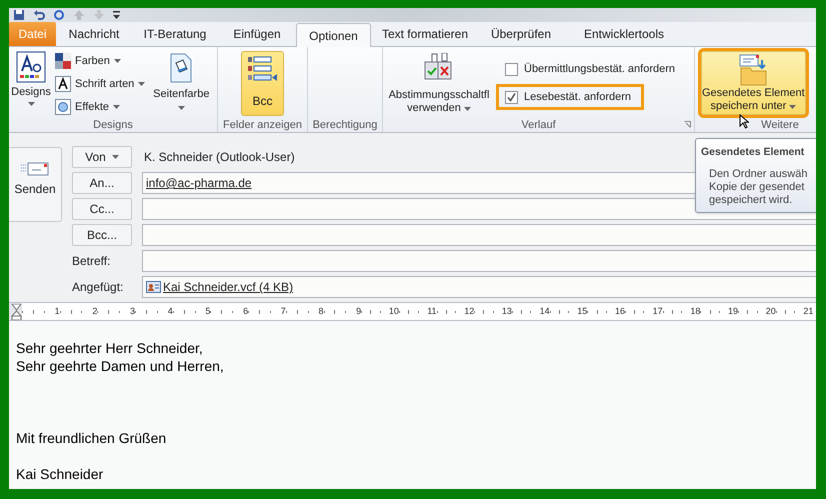 The image size is (826, 499). What do you see at coordinates (479, 287) in the screenshot?
I see `attachment-field: Kai Schneider.vcf (4 KB)` at bounding box center [479, 287].